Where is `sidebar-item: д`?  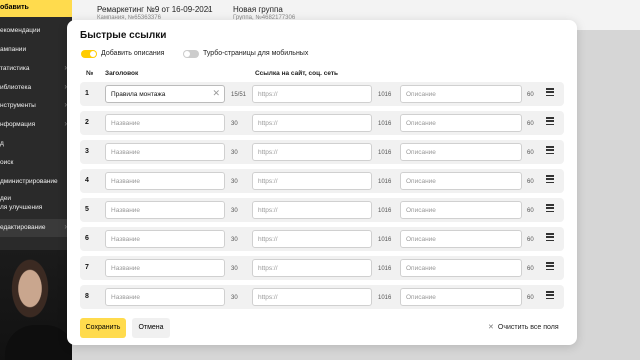 sidebar-item: д is located at coordinates (36, 144).